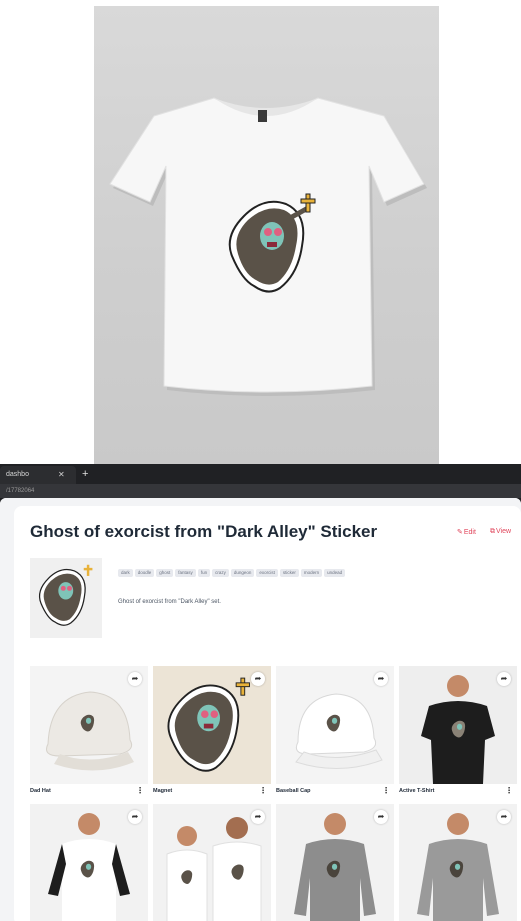 This screenshot has width=521, height=921. I want to click on url-text: /17782064, so click(20, 491).